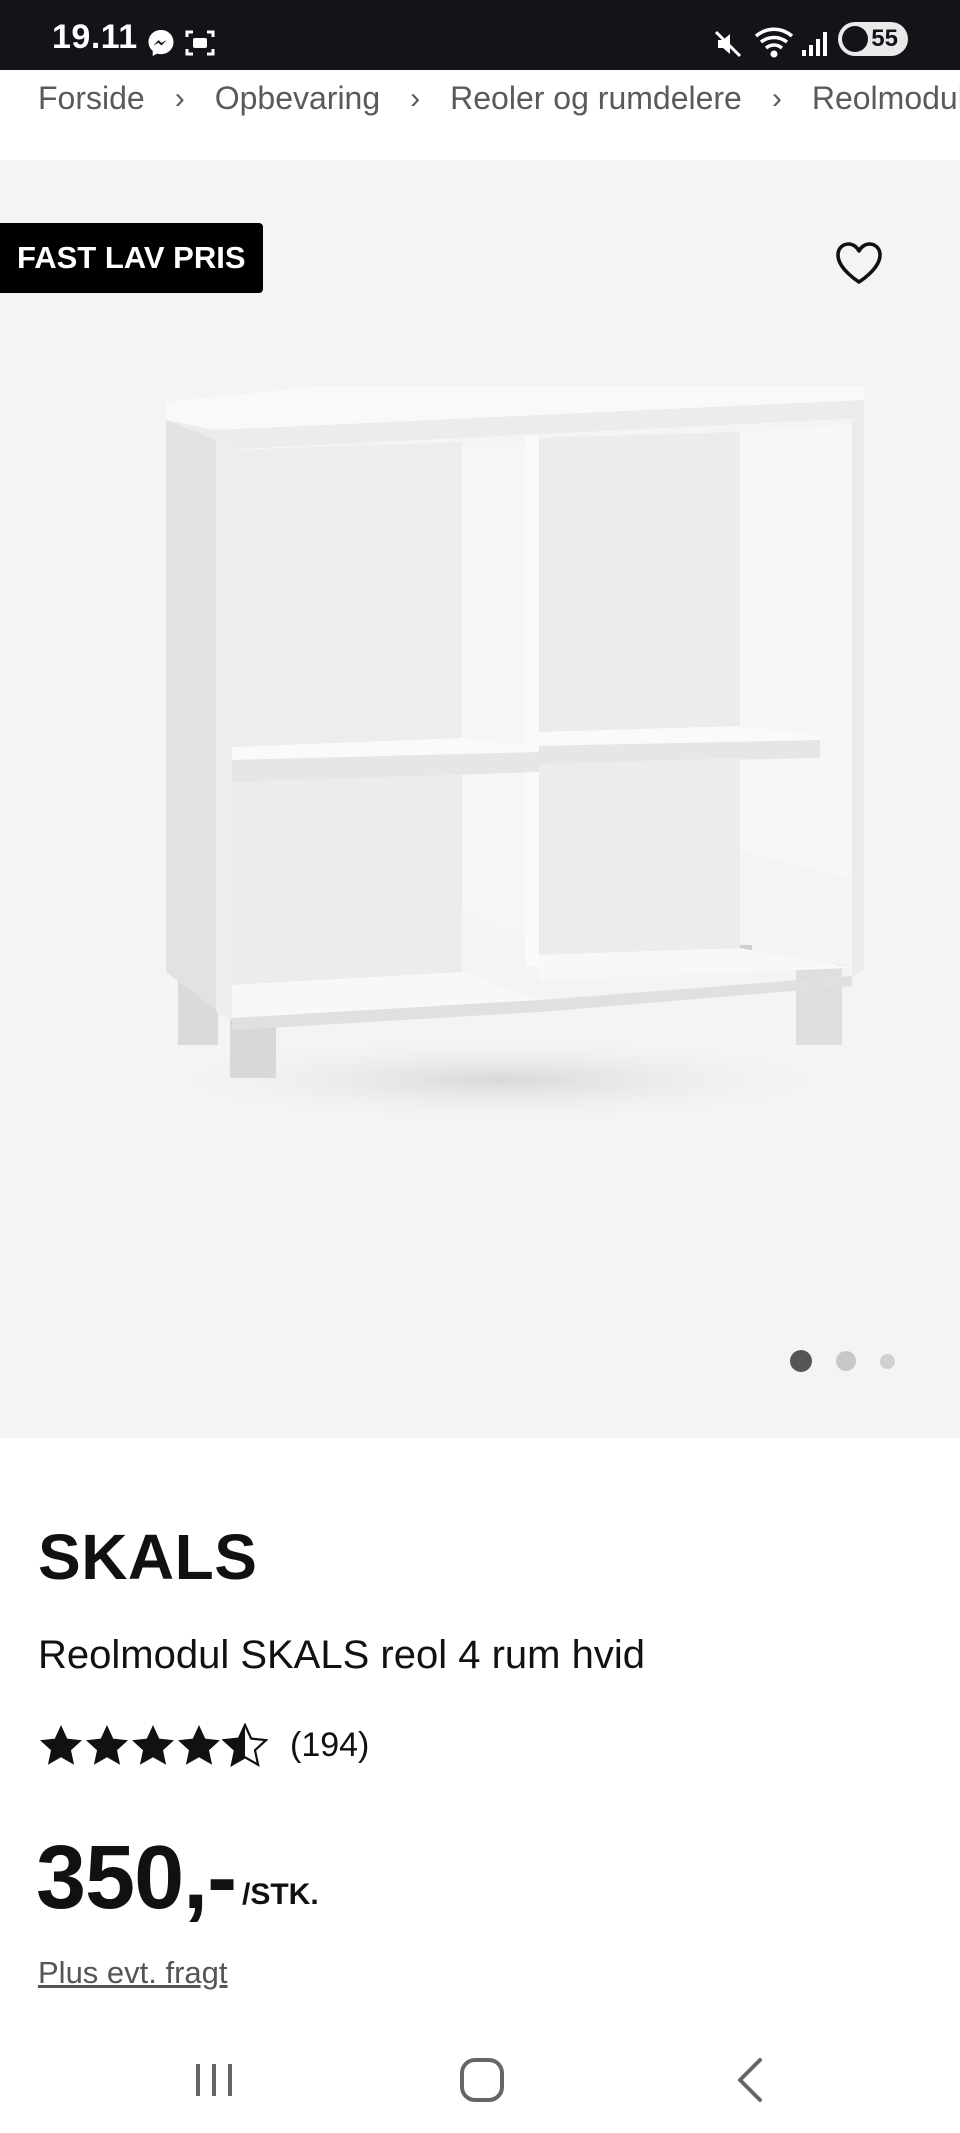  Describe the element at coordinates (131, 258) in the screenshot. I see `price-badge: FAST LAV PRIS` at that location.